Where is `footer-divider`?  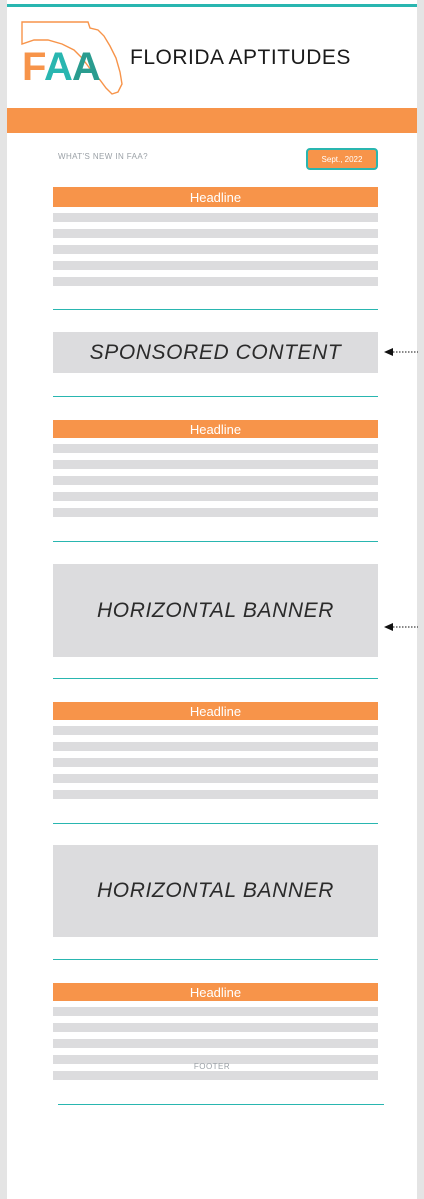
footer-divider is located at coordinates (221, 1104).